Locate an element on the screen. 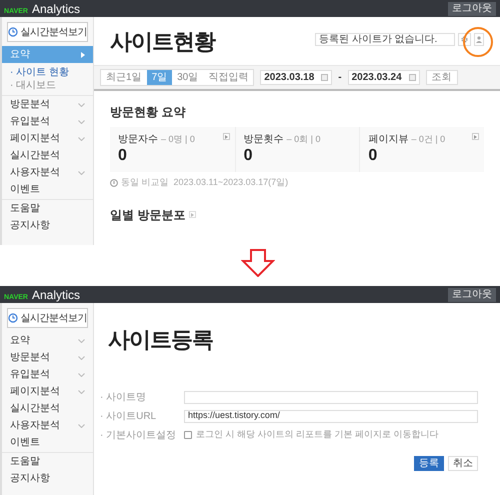  cancel-button: 취소 is located at coordinates (463, 463).